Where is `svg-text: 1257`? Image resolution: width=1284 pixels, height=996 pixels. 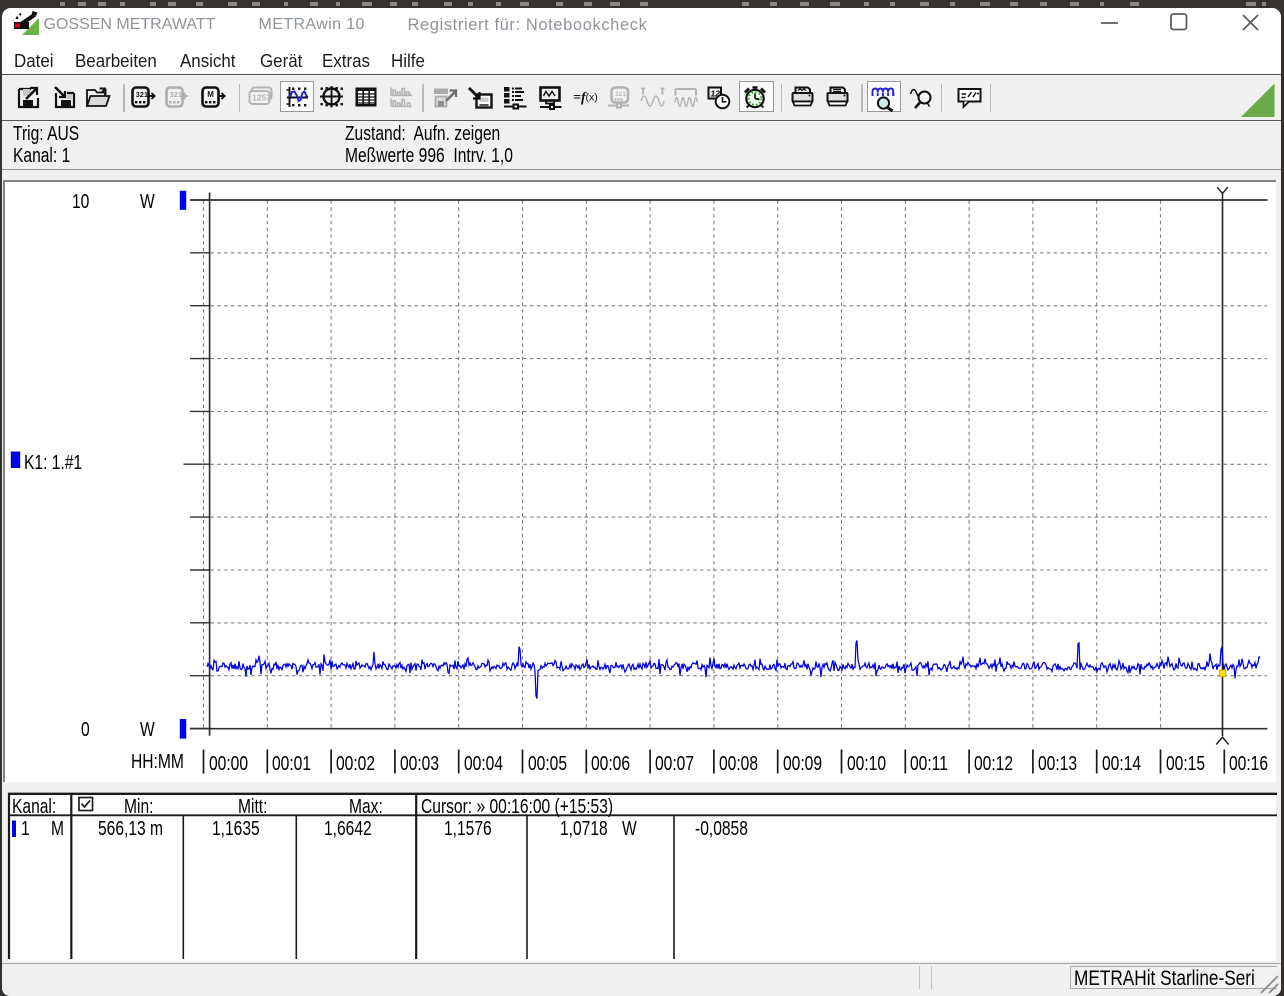 svg-text: 1257 is located at coordinates (261, 98).